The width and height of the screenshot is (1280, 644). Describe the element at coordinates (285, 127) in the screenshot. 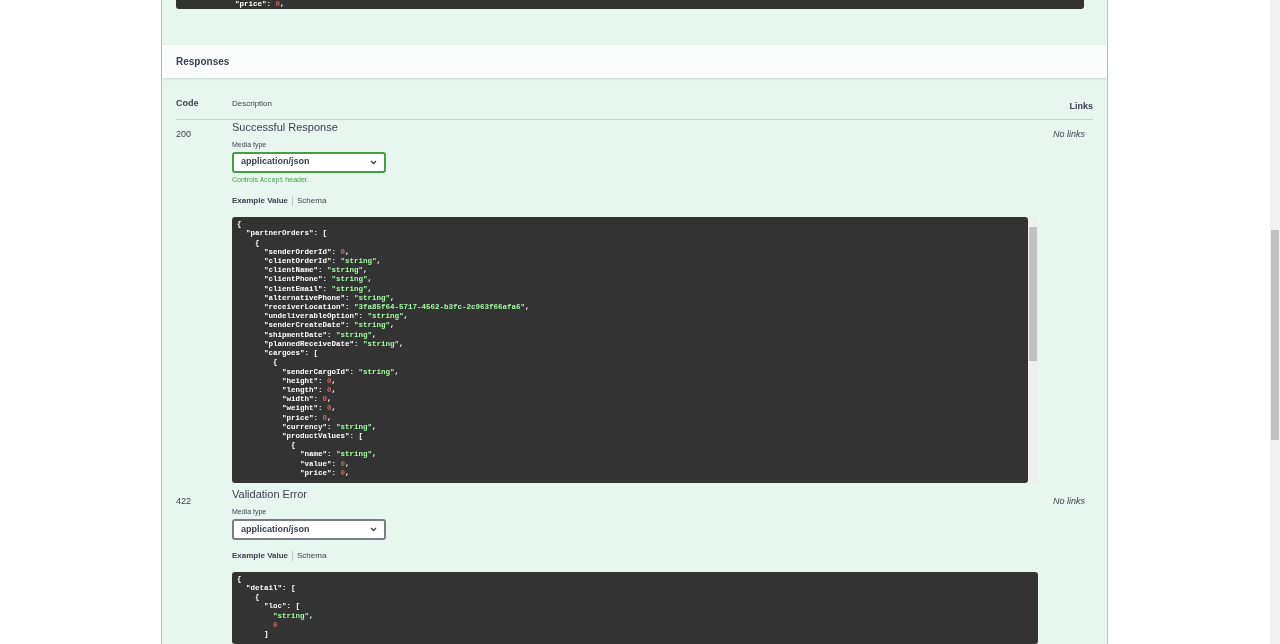

I see `response-description: Successful Response` at that location.